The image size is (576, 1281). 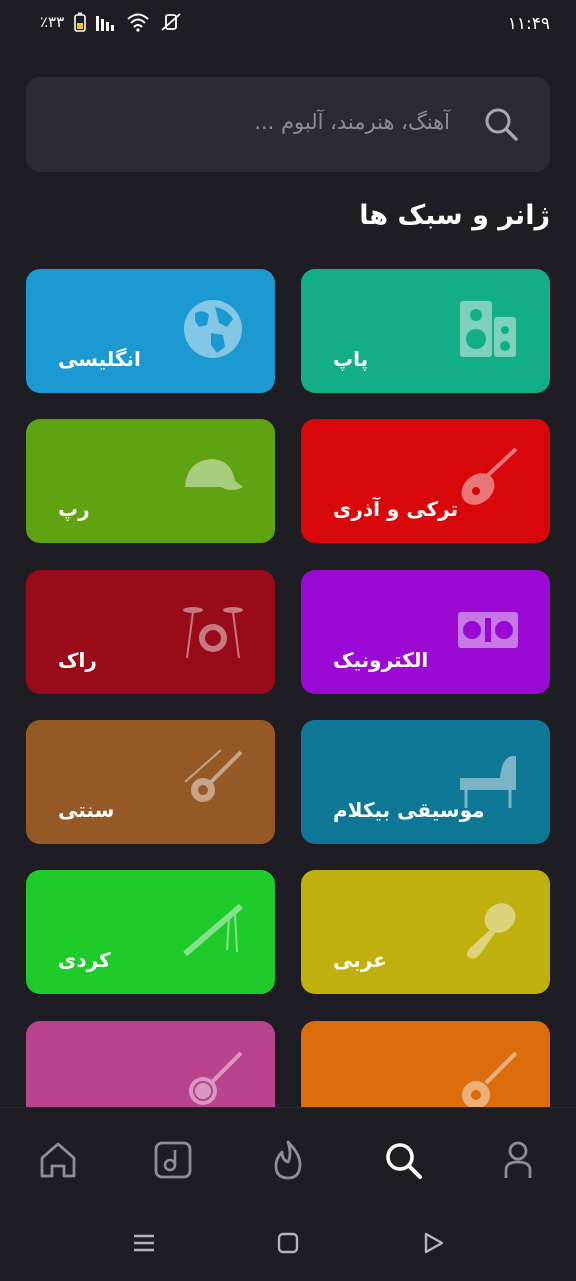 What do you see at coordinates (77, 660) in the screenshot?
I see `genre-label: راک` at bounding box center [77, 660].